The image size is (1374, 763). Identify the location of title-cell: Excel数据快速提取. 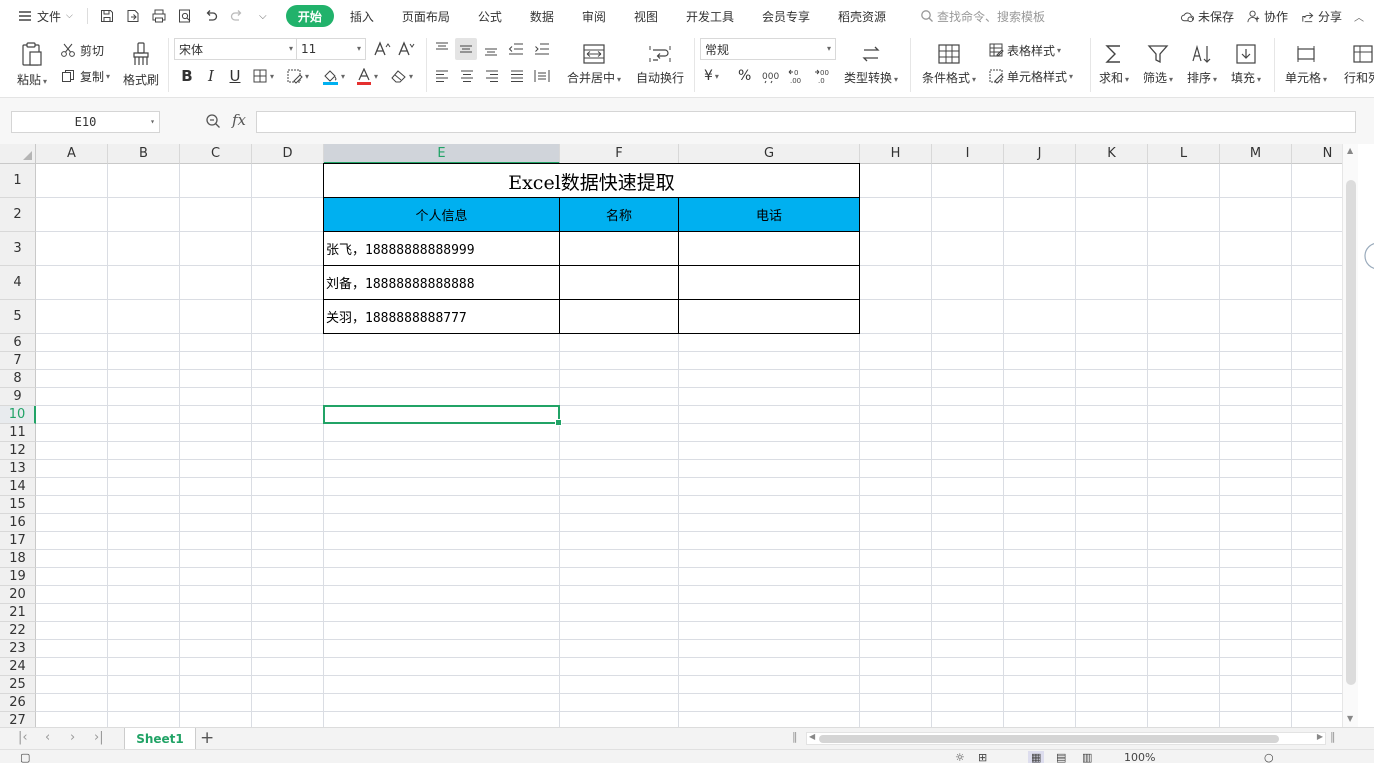
(591, 180).